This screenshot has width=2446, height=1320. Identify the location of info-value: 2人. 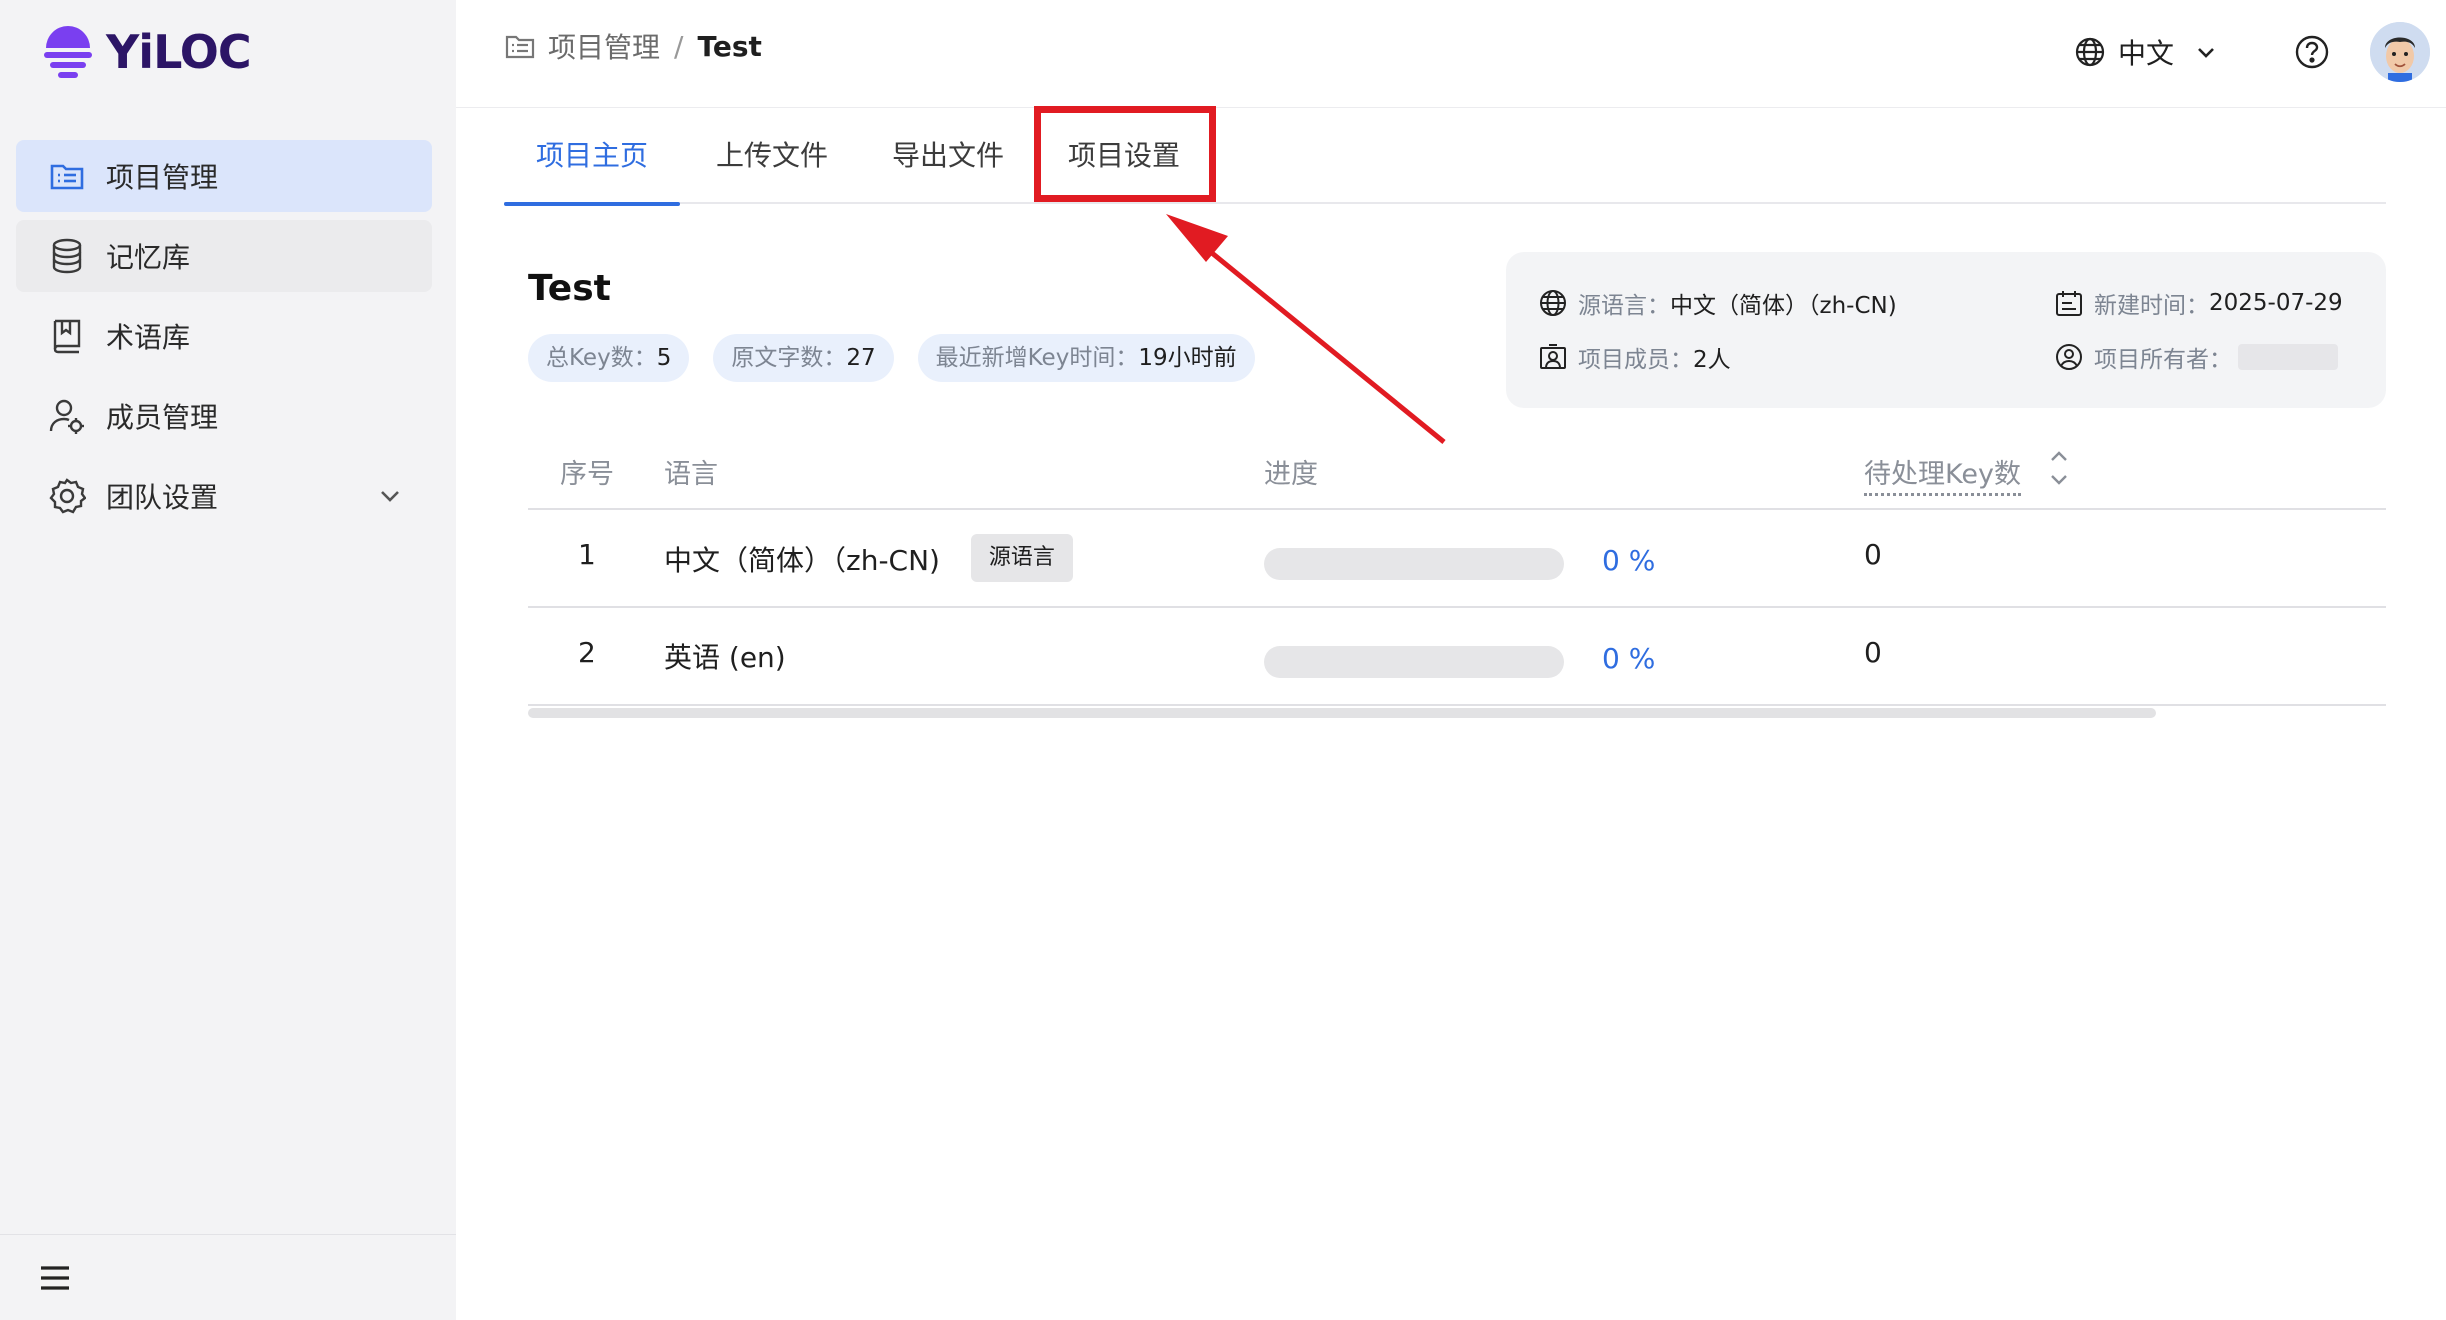
(1712, 360).